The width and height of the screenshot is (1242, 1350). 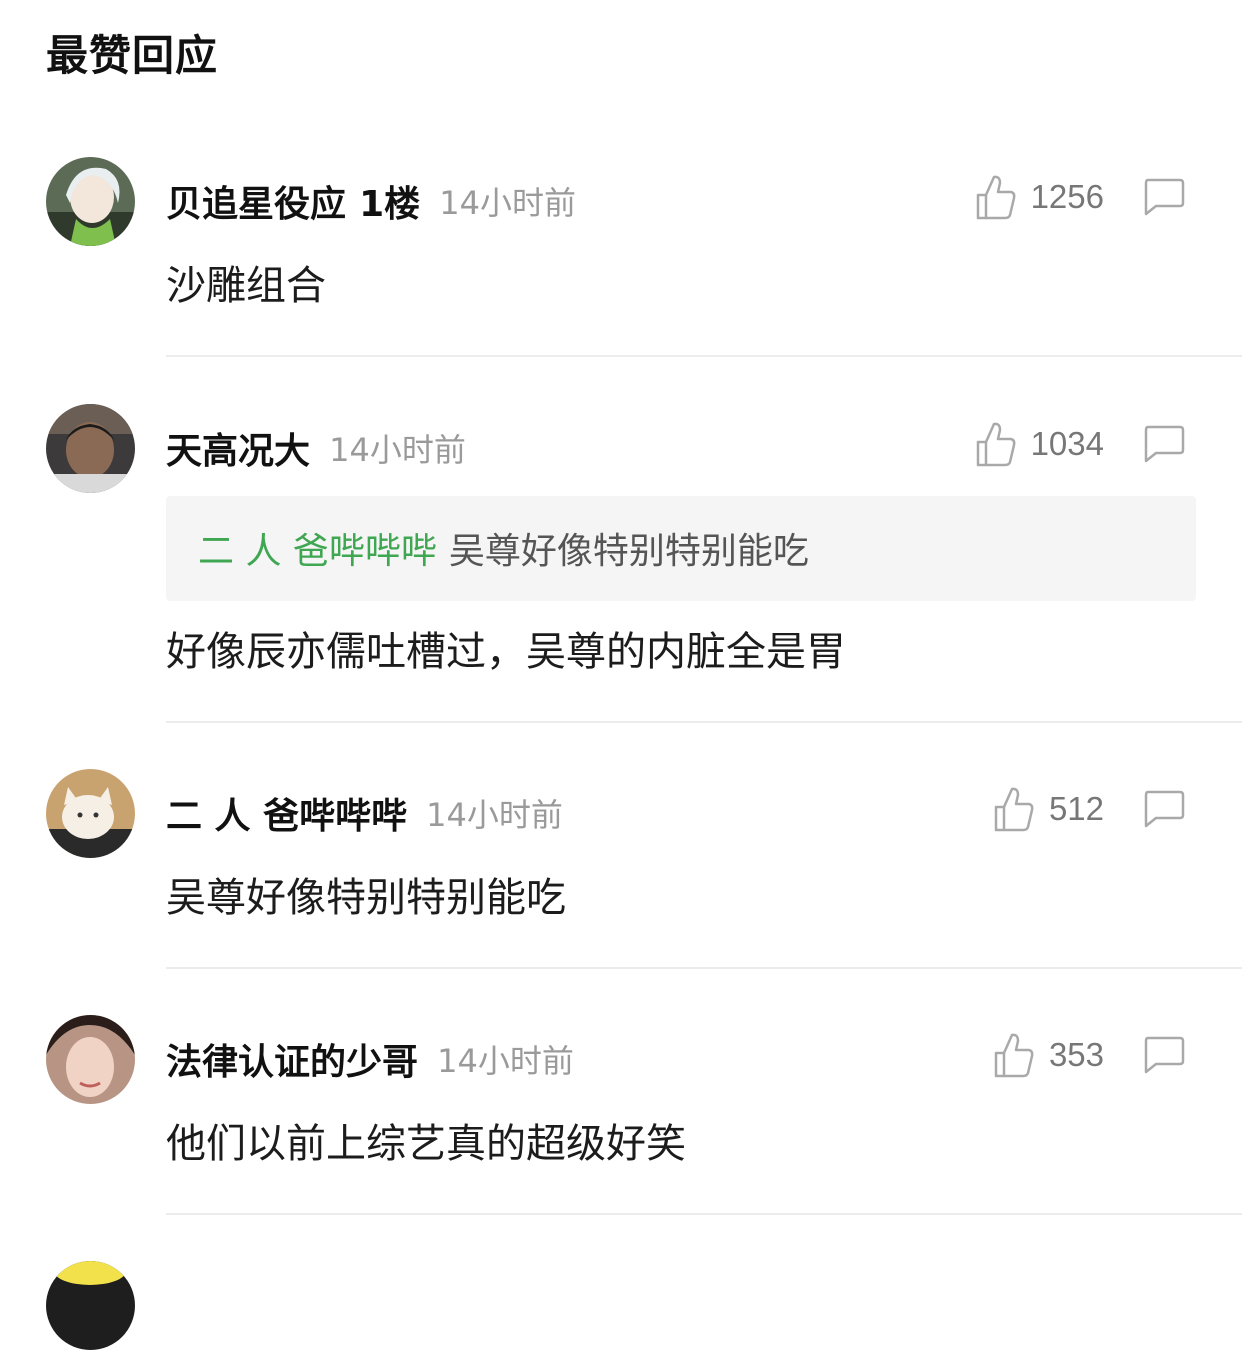 What do you see at coordinates (246, 286) in the screenshot?
I see `comment-text: 沙雕组合` at bounding box center [246, 286].